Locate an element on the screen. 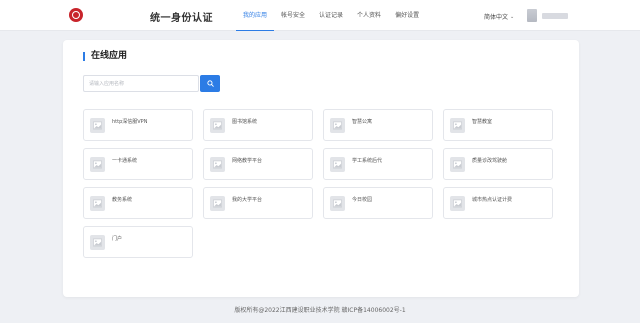 The width and height of the screenshot is (640, 323). app-tile: http深信服VPN is located at coordinates (138, 125).